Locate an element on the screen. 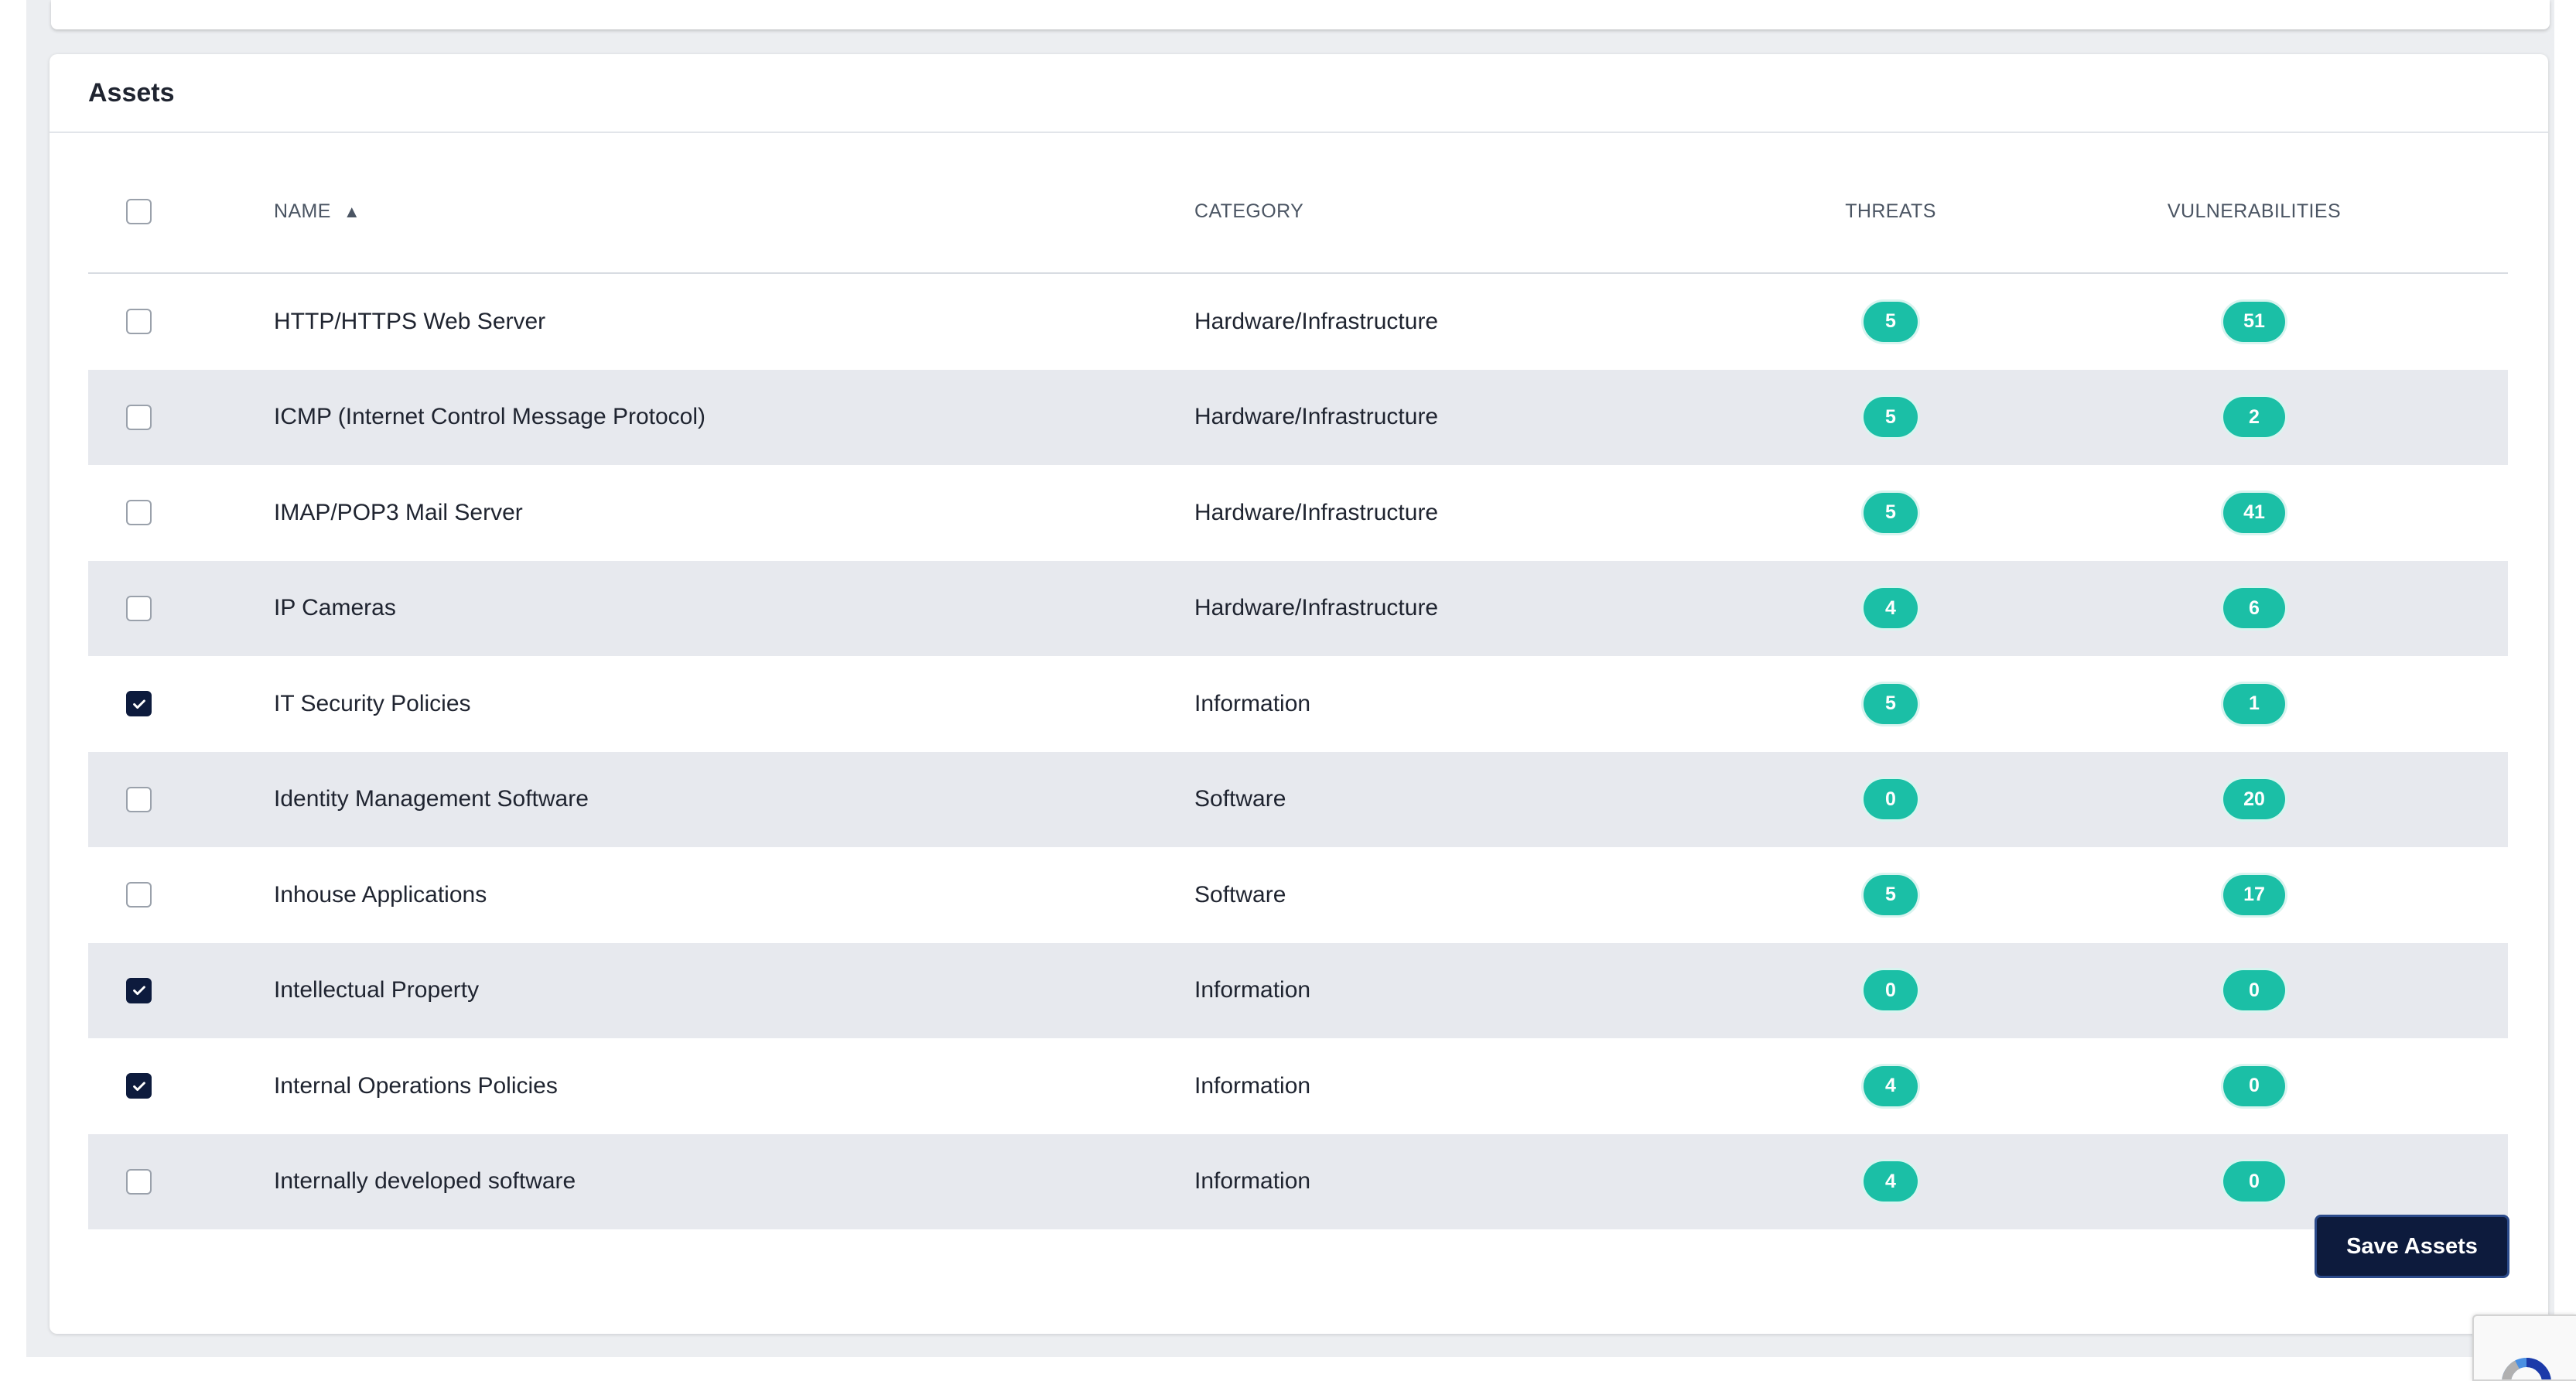 This screenshot has width=2576, height=1381. select-all-checkbox is located at coordinates (139, 211).